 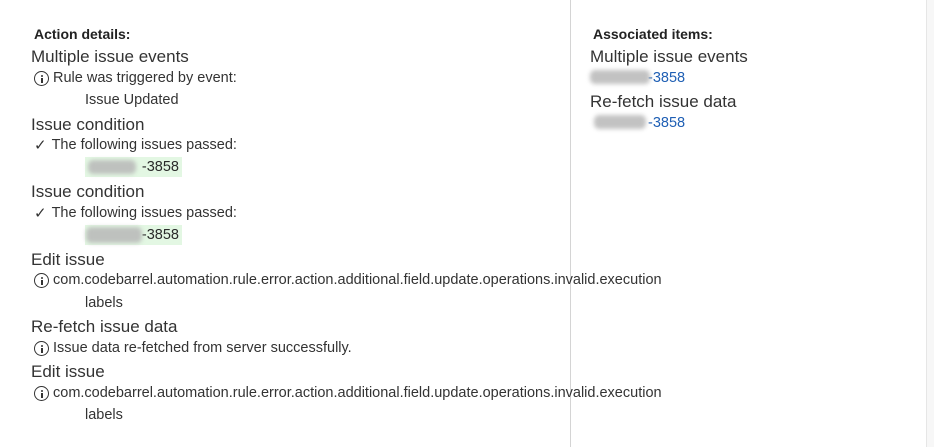 What do you see at coordinates (110, 56) in the screenshot?
I see `section-title-multiple-issue-events: Multiple issue events` at bounding box center [110, 56].